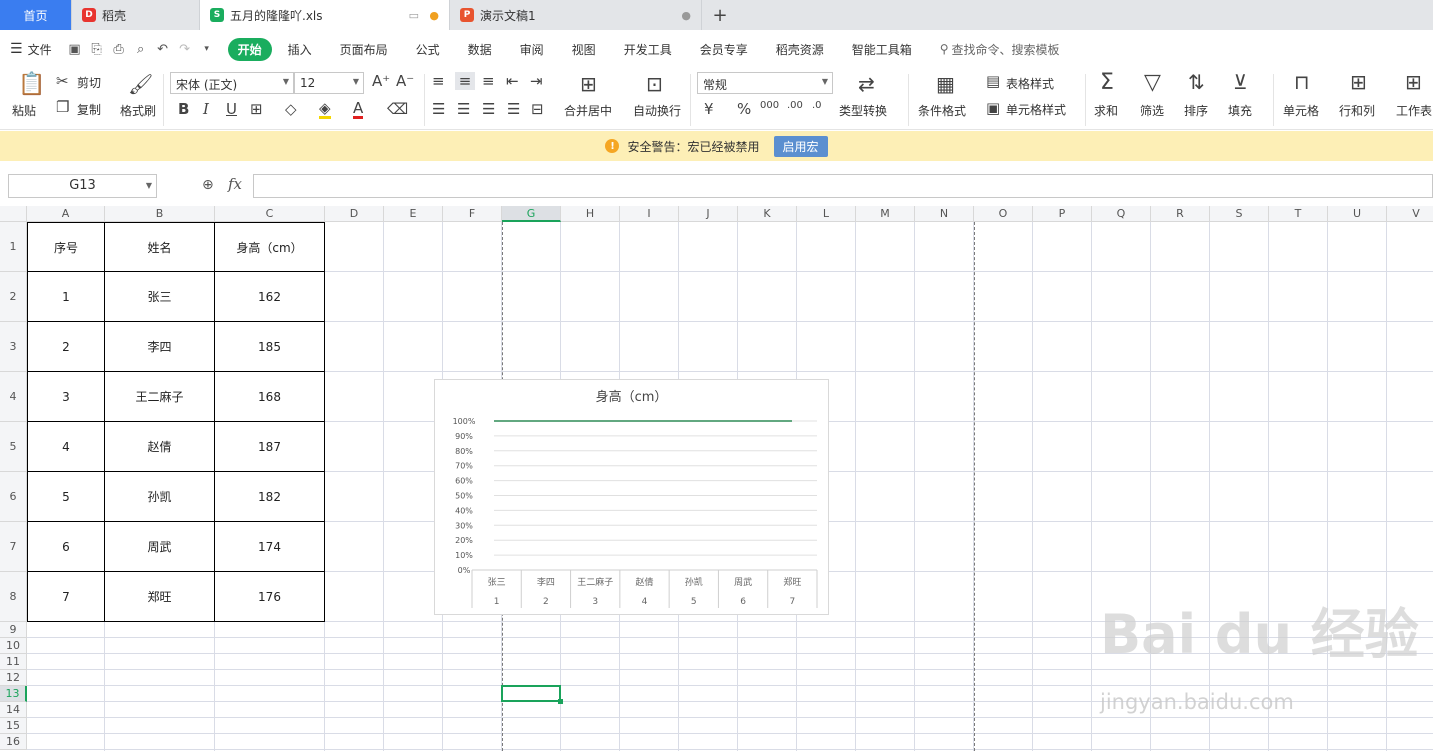  What do you see at coordinates (231, 109) in the screenshot?
I see `underline-icon: U` at bounding box center [231, 109].